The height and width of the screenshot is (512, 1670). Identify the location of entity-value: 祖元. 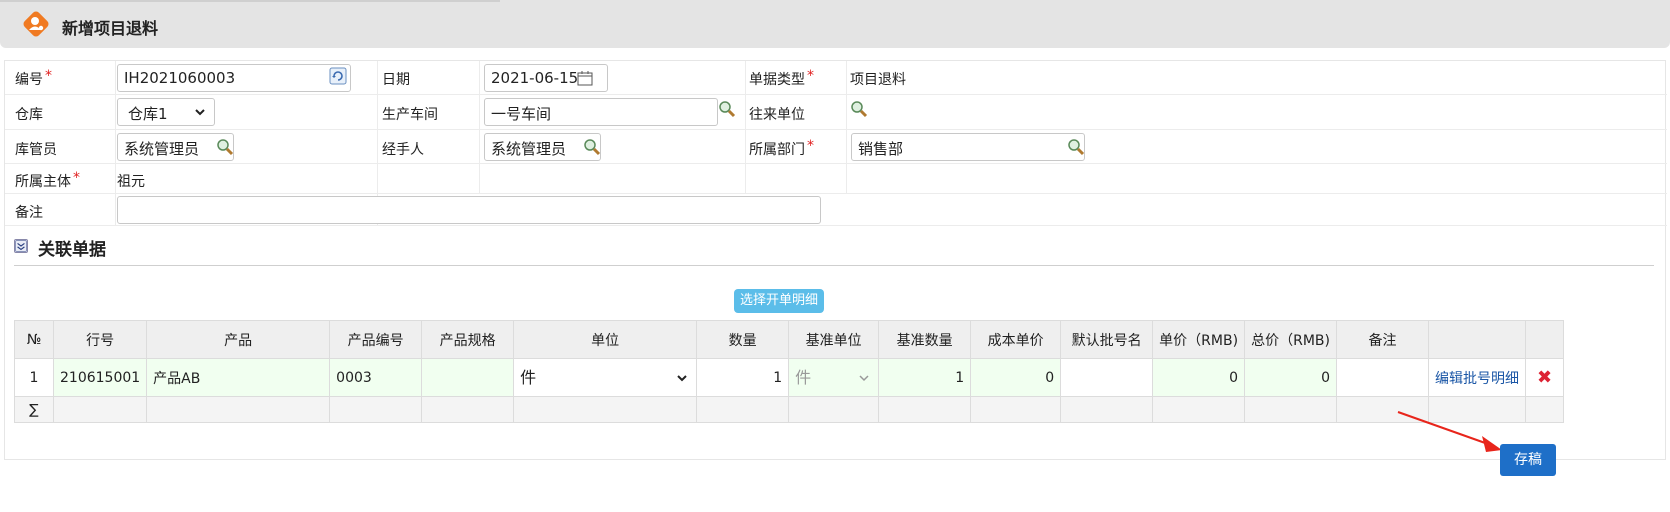
(131, 182).